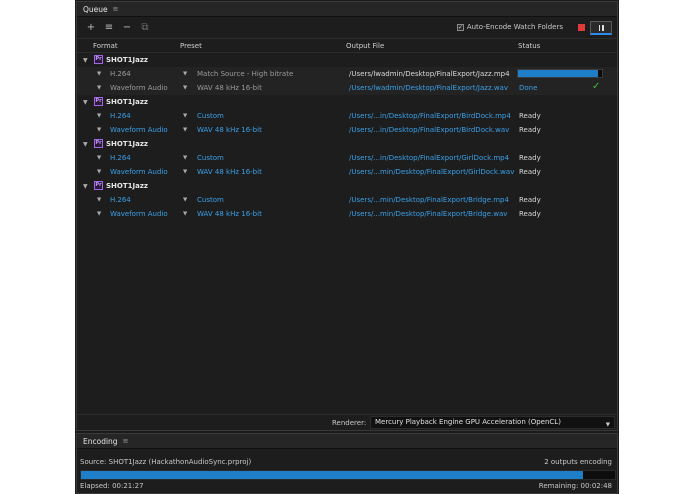  What do you see at coordinates (347, 441) in the screenshot?
I see `encoding-tab: Encoding ≡` at bounding box center [347, 441].